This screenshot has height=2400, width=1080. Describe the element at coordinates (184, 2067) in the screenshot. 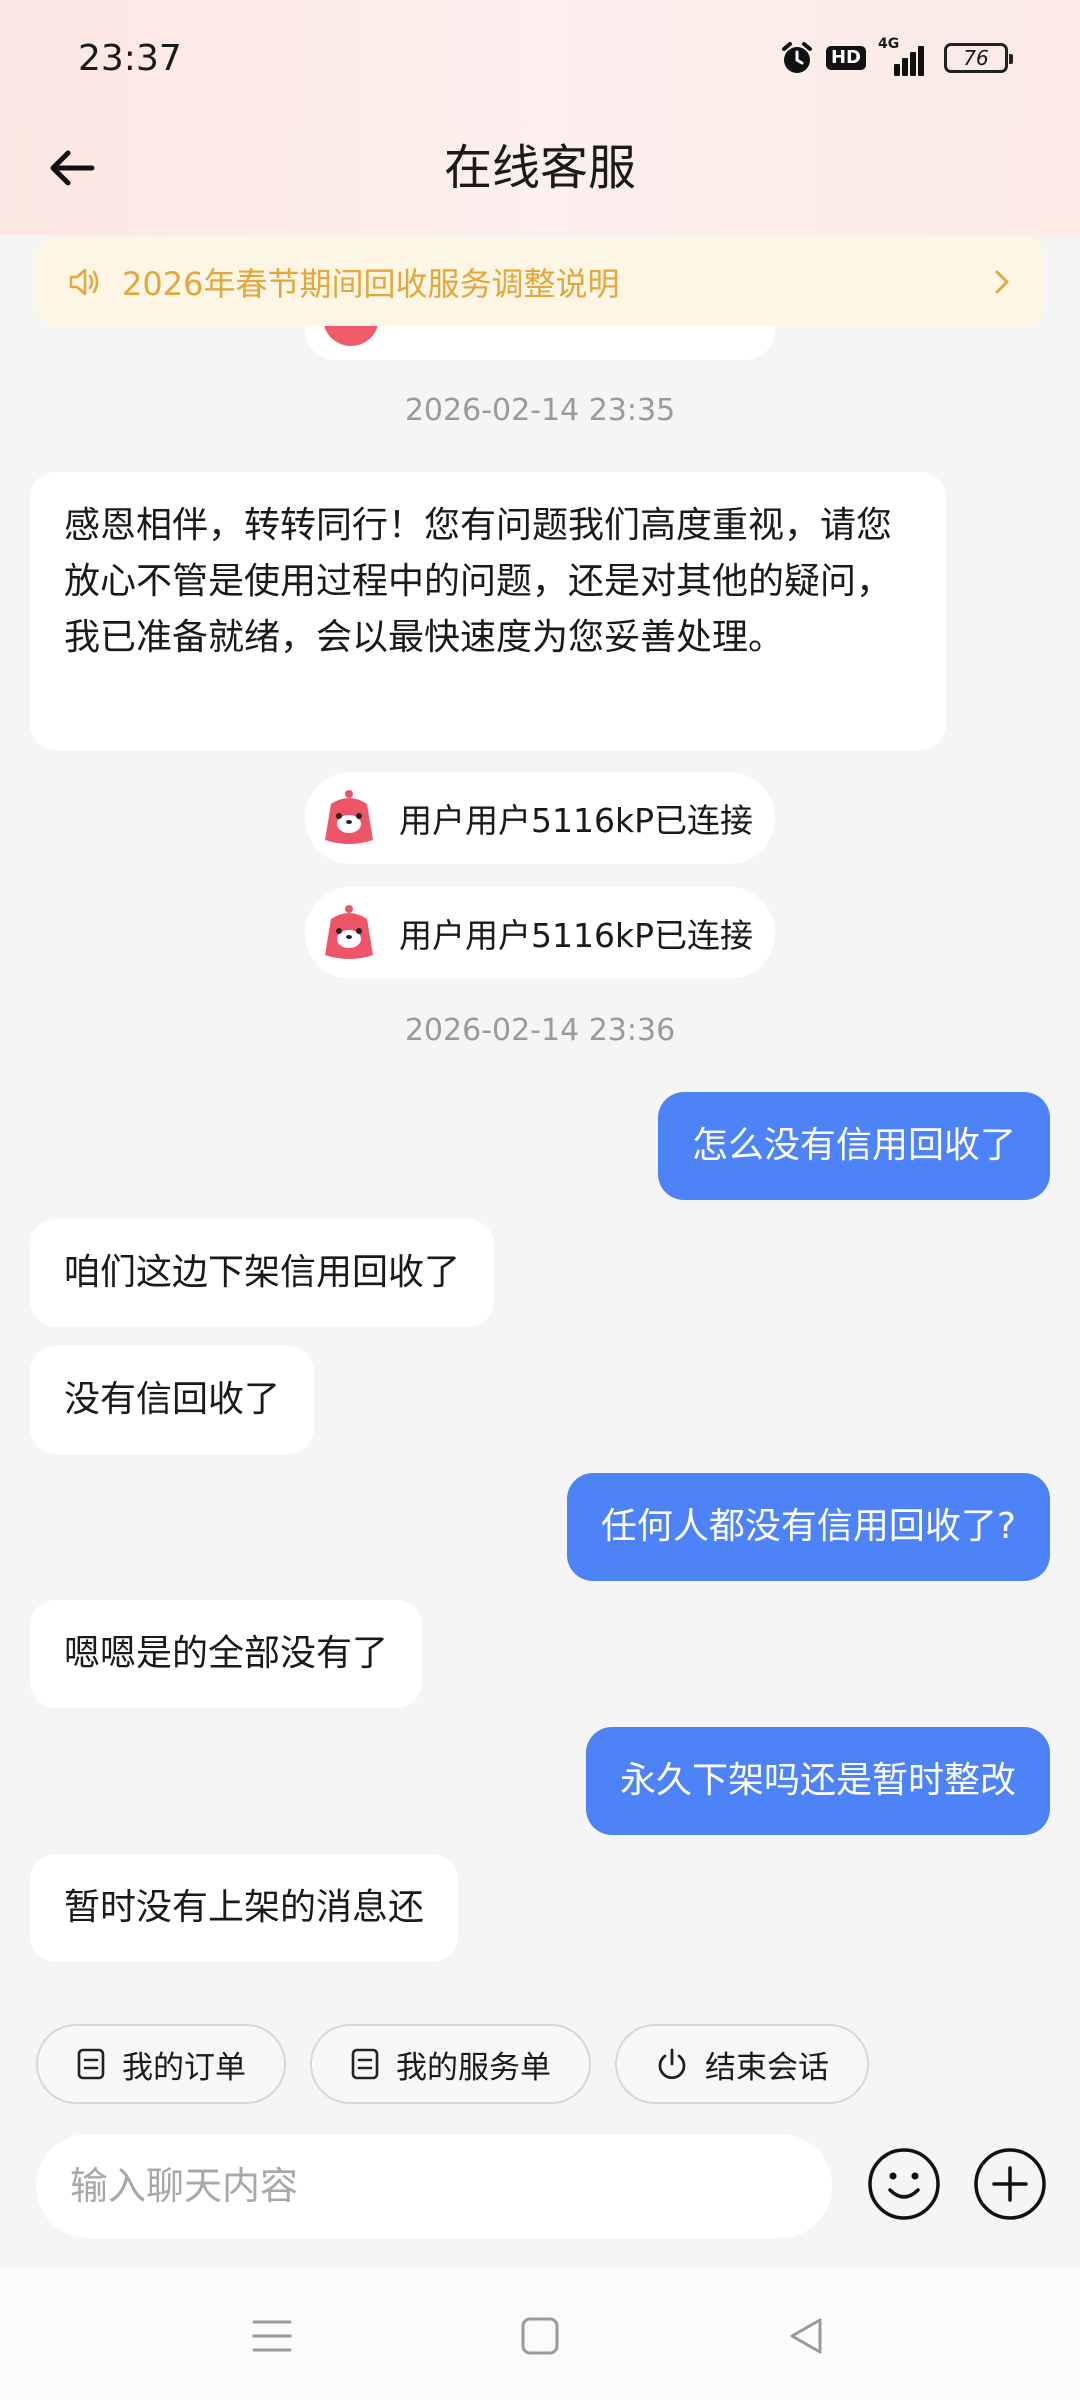

I see `my-orders-label: 我的订单` at that location.